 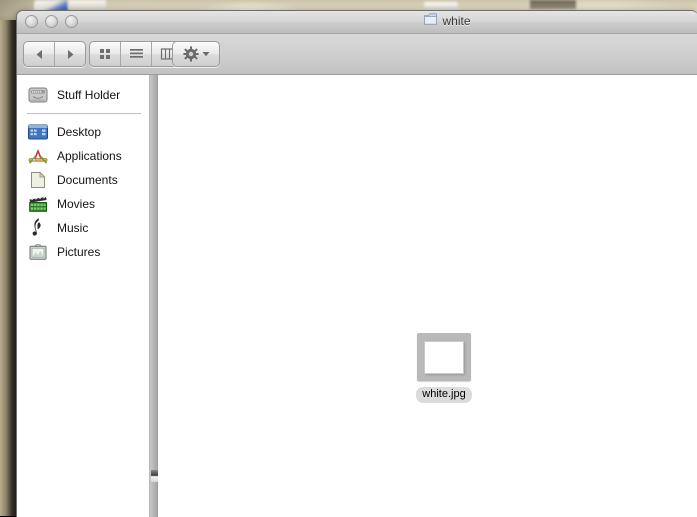 What do you see at coordinates (87, 5) in the screenshot?
I see `background-window-edge-left` at bounding box center [87, 5].